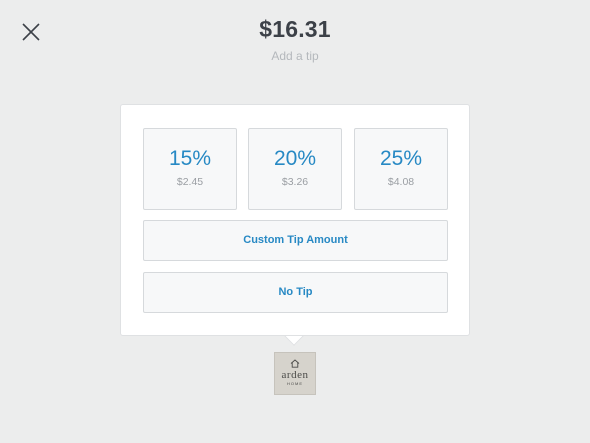 Image resolution: width=590 pixels, height=443 pixels. Describe the element at coordinates (295, 240) in the screenshot. I see `custom-tip-button: Custom Tip Amount` at that location.